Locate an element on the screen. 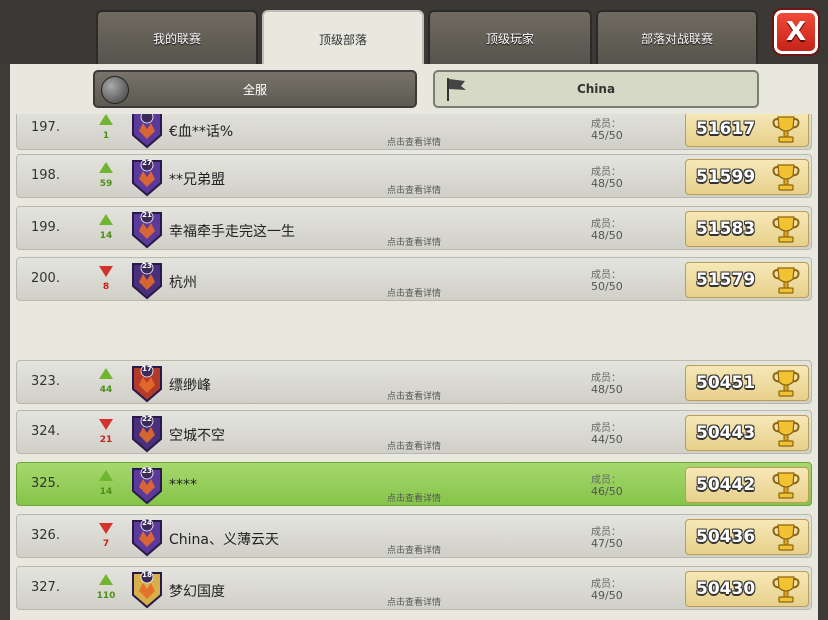  trophy-box: 51599 is located at coordinates (747, 177).